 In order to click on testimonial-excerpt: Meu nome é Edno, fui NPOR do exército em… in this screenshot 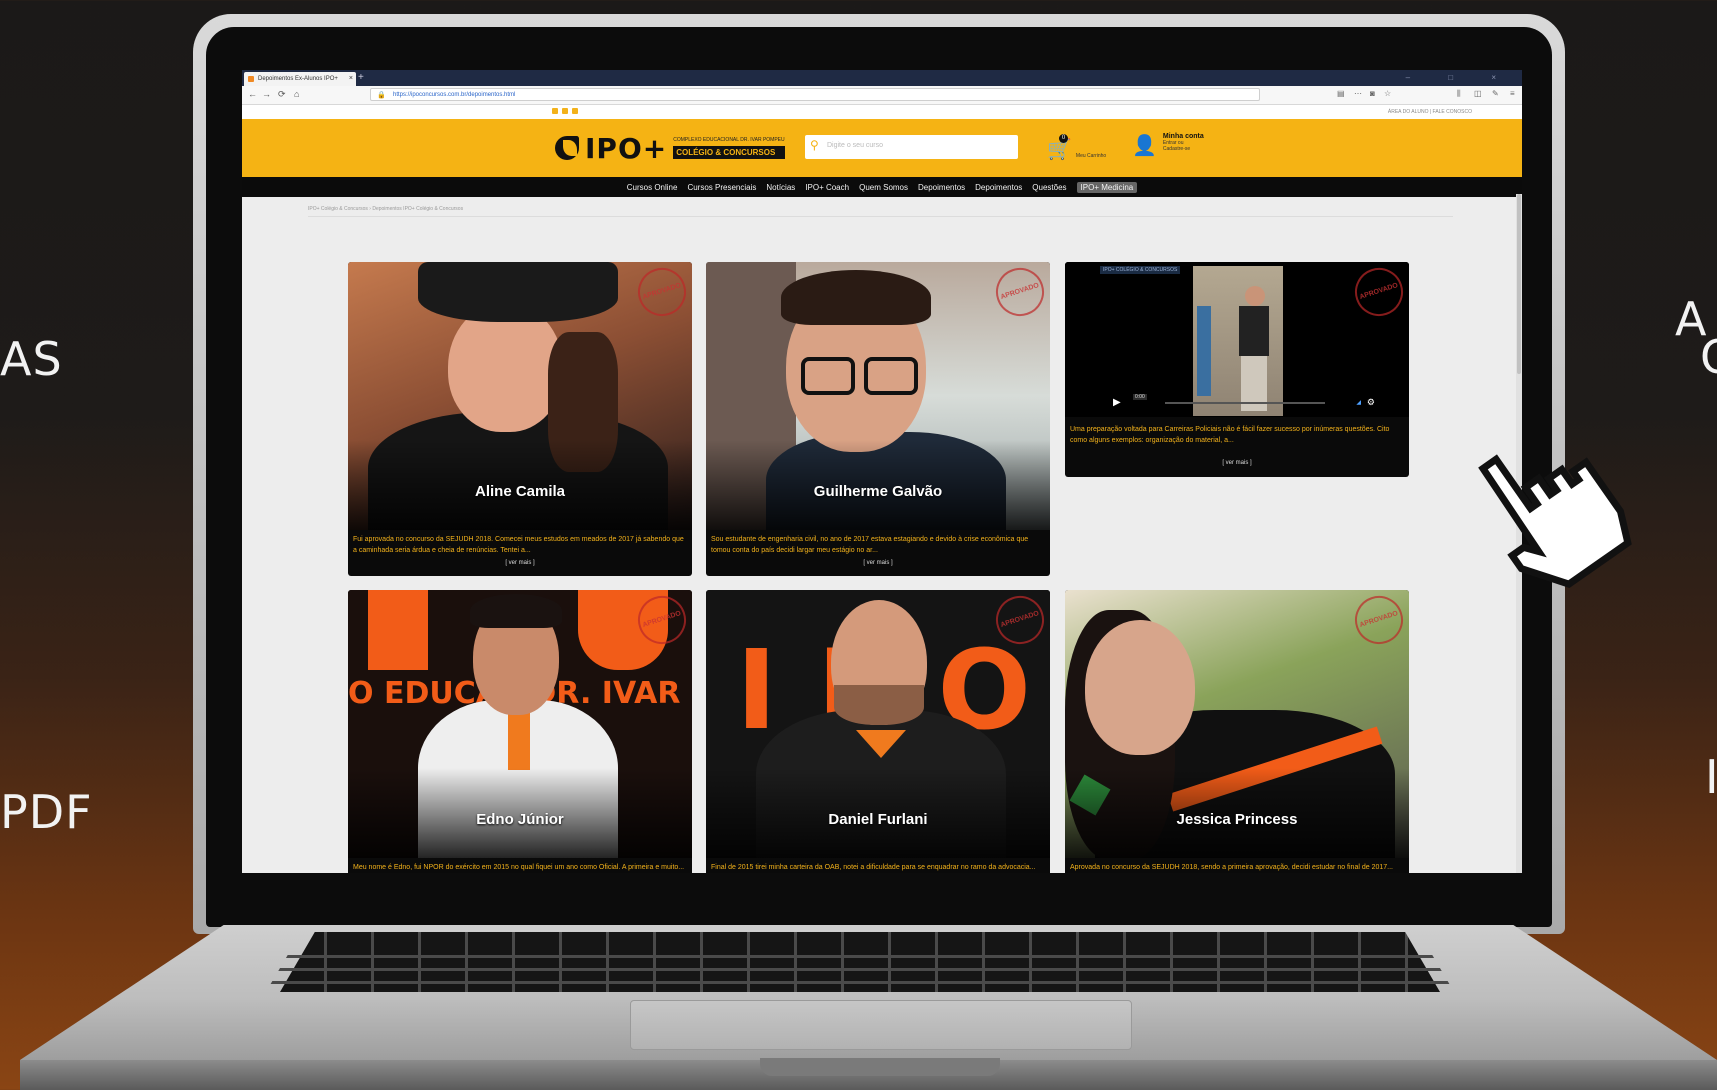, I will do `click(519, 867)`.